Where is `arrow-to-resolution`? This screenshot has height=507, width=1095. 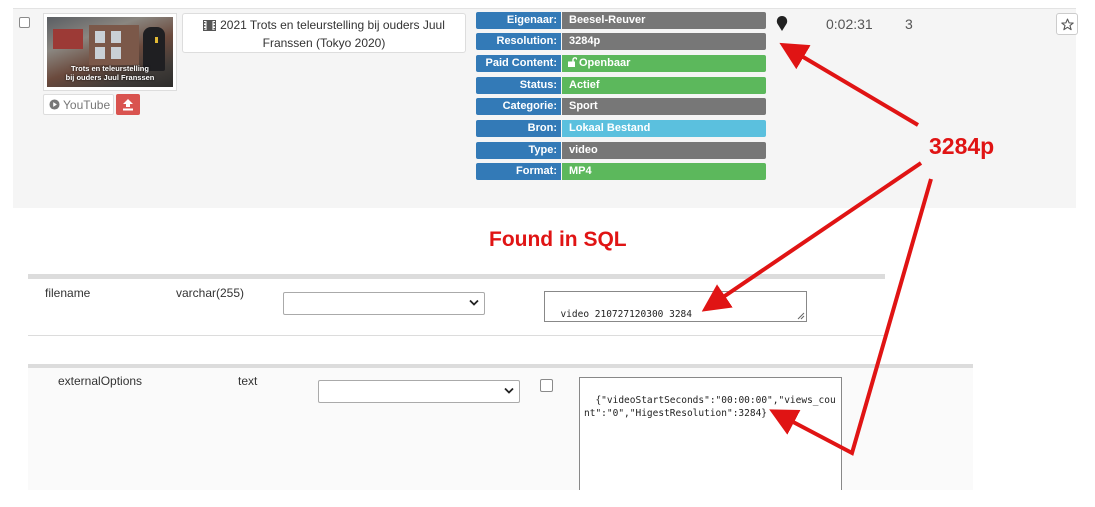 arrow-to-resolution is located at coordinates (849, 84).